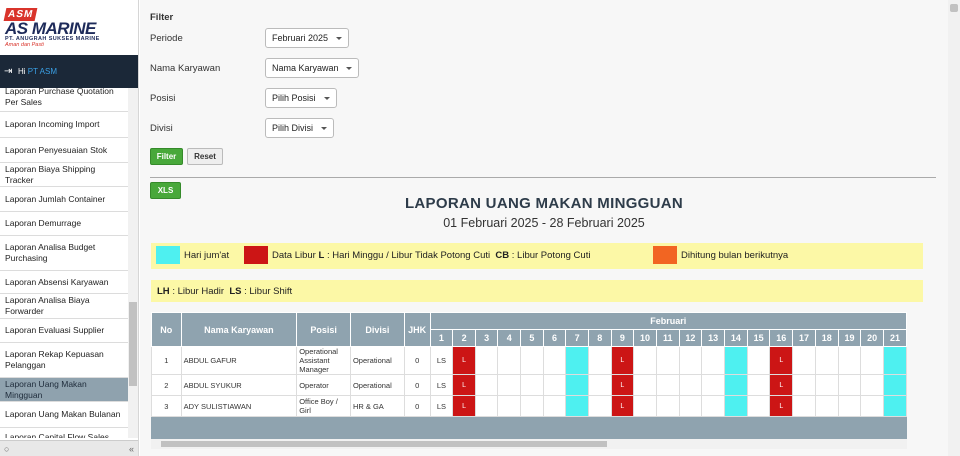 This screenshot has width=960, height=456. Describe the element at coordinates (133, 263) in the screenshot. I see `sidebar-scrollbar` at that location.